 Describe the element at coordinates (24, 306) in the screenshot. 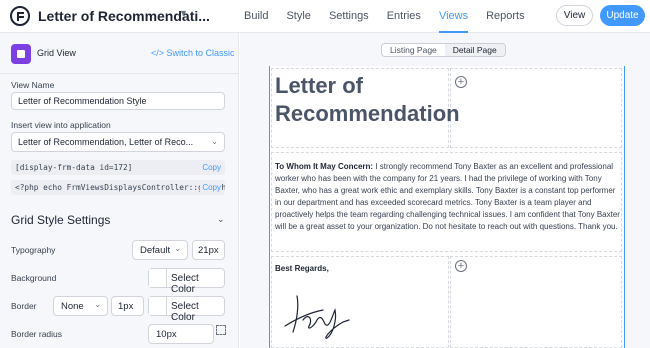

I see `border-label: Border` at that location.